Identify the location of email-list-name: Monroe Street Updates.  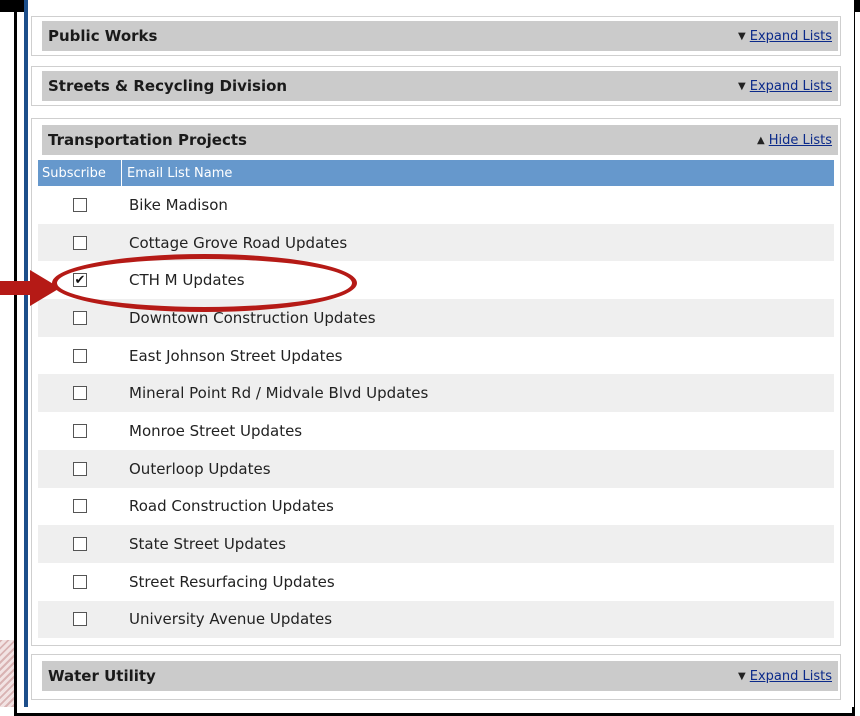
(216, 430).